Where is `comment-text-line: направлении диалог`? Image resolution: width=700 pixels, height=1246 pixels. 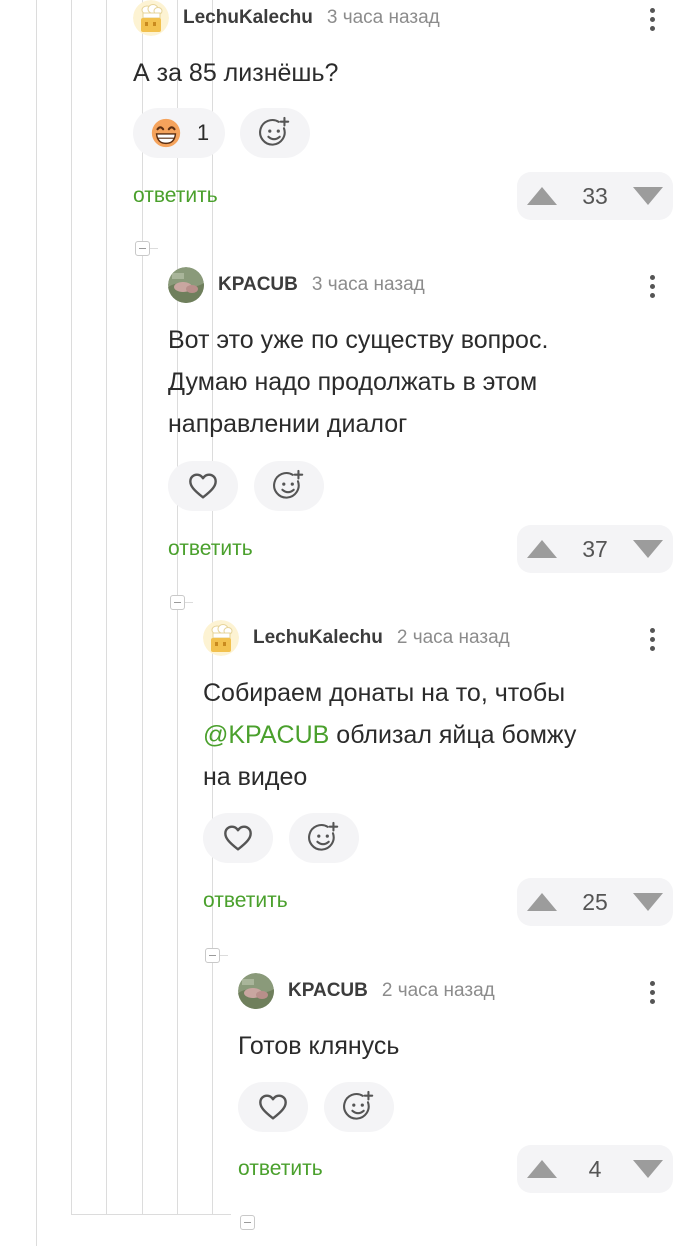 comment-text-line: направлении диалог is located at coordinates (288, 424).